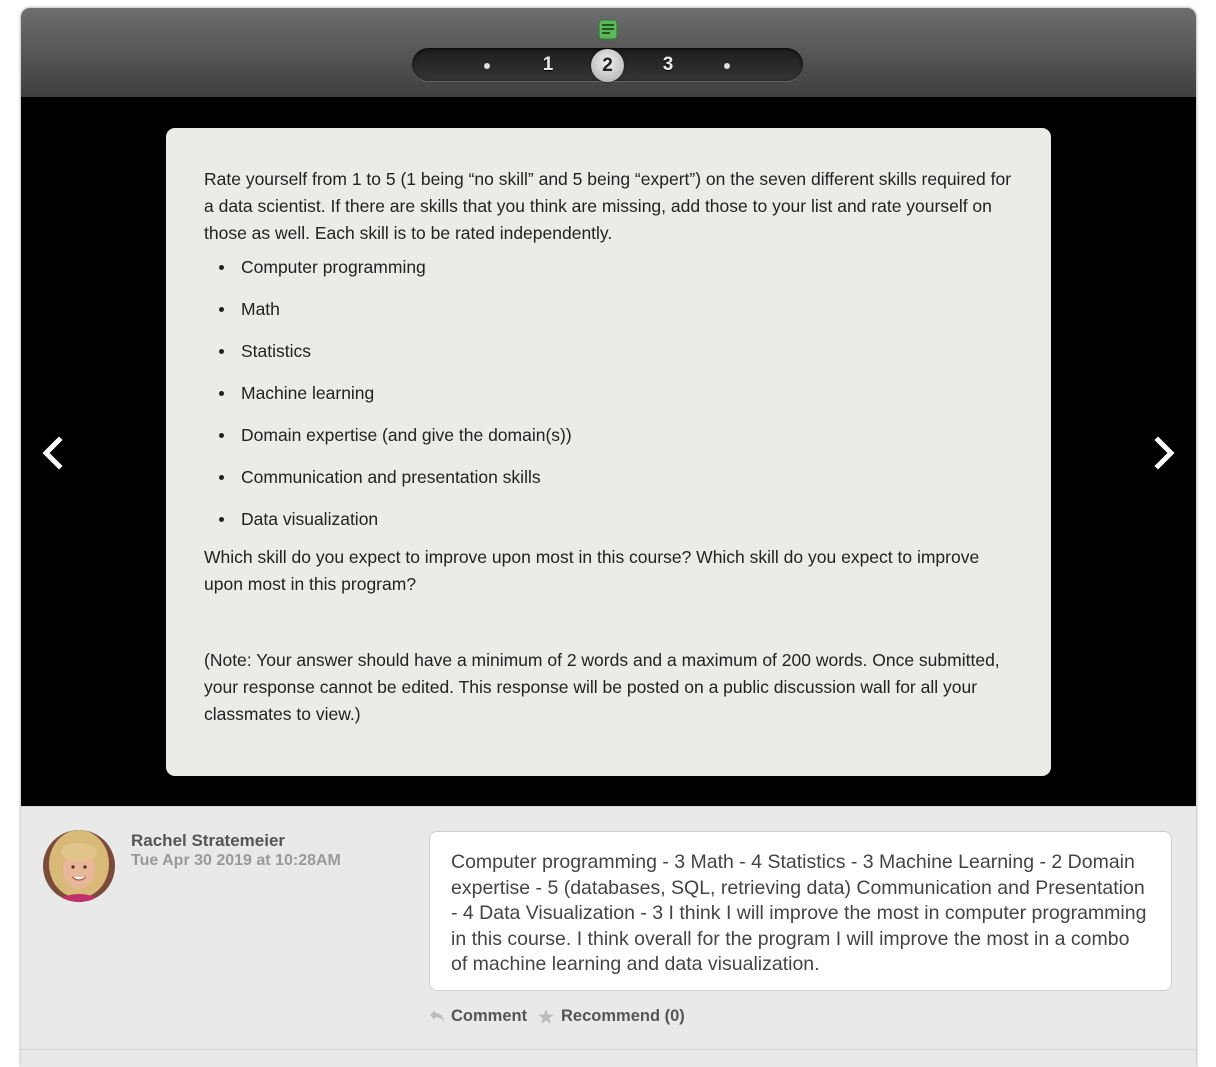 The height and width of the screenshot is (1067, 1216). Describe the element at coordinates (616, 316) in the screenshot. I see `list-item: Math` at that location.